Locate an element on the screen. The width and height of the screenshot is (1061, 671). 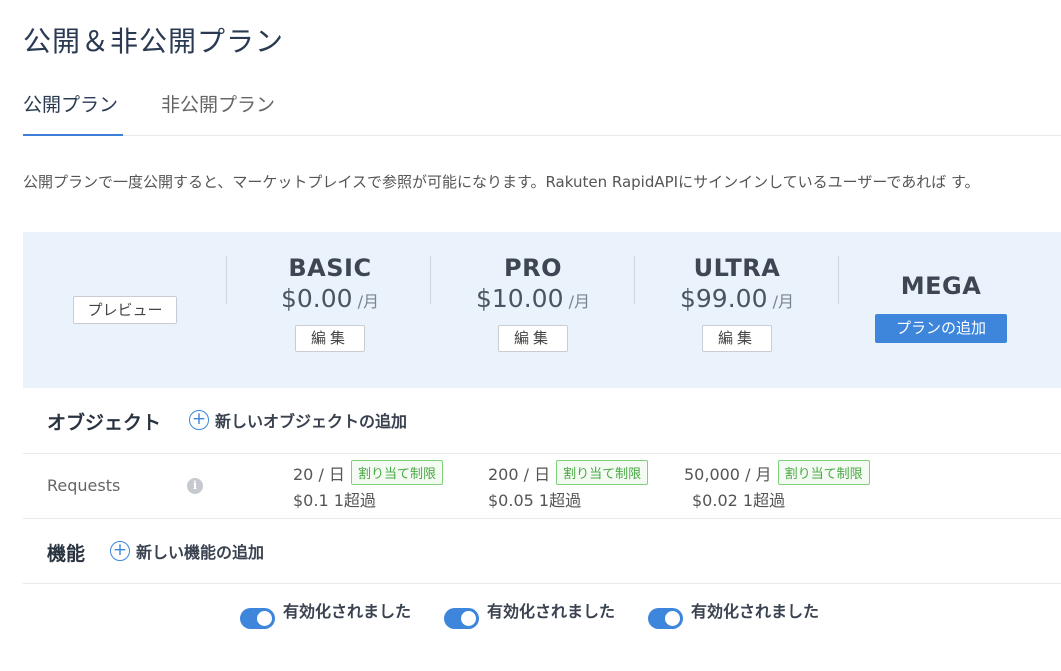
feature-toggles-row: 有効化されました 有効化されました 有効化されました is located at coordinates (542, 618).